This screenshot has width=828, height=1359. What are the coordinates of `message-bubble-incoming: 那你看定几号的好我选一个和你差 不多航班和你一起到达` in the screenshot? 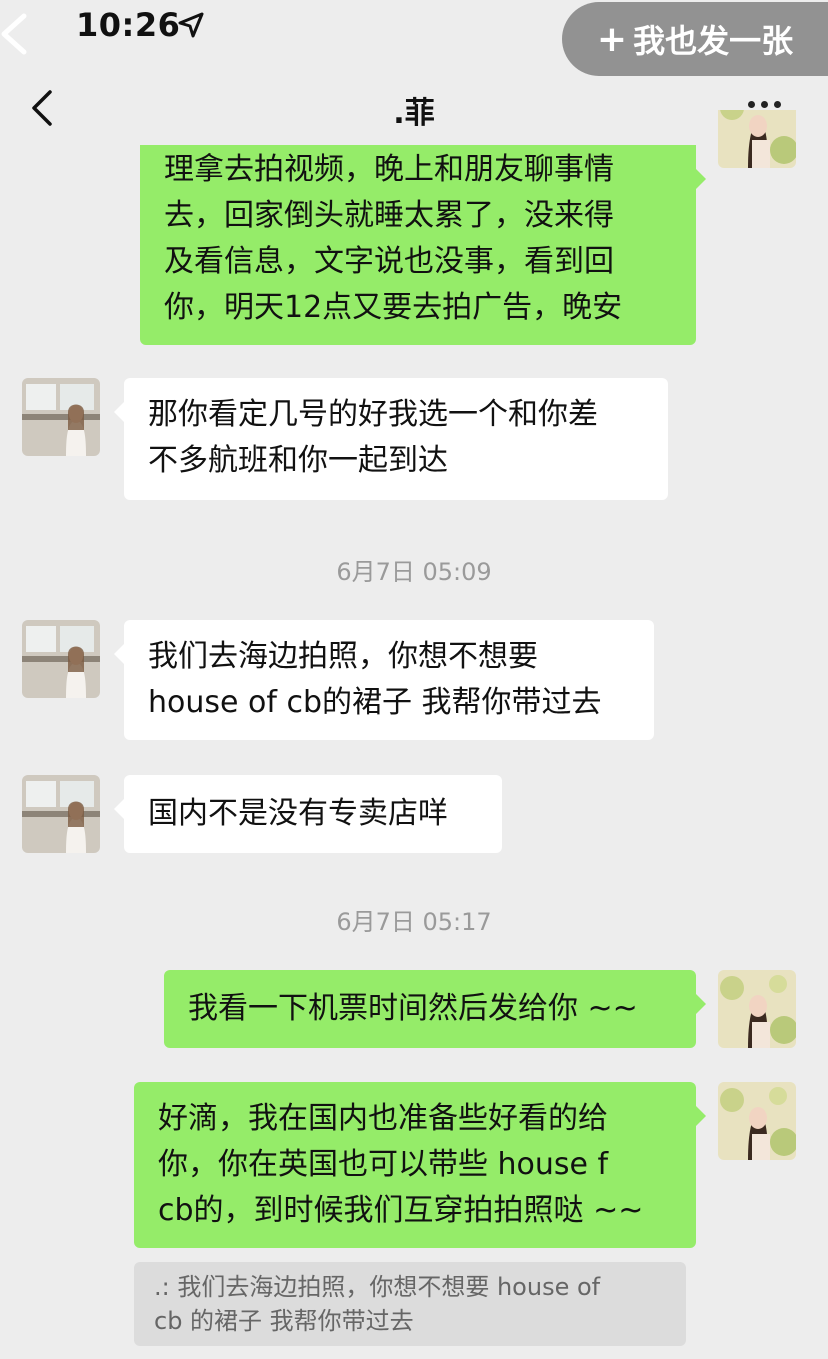 It's located at (391, 439).